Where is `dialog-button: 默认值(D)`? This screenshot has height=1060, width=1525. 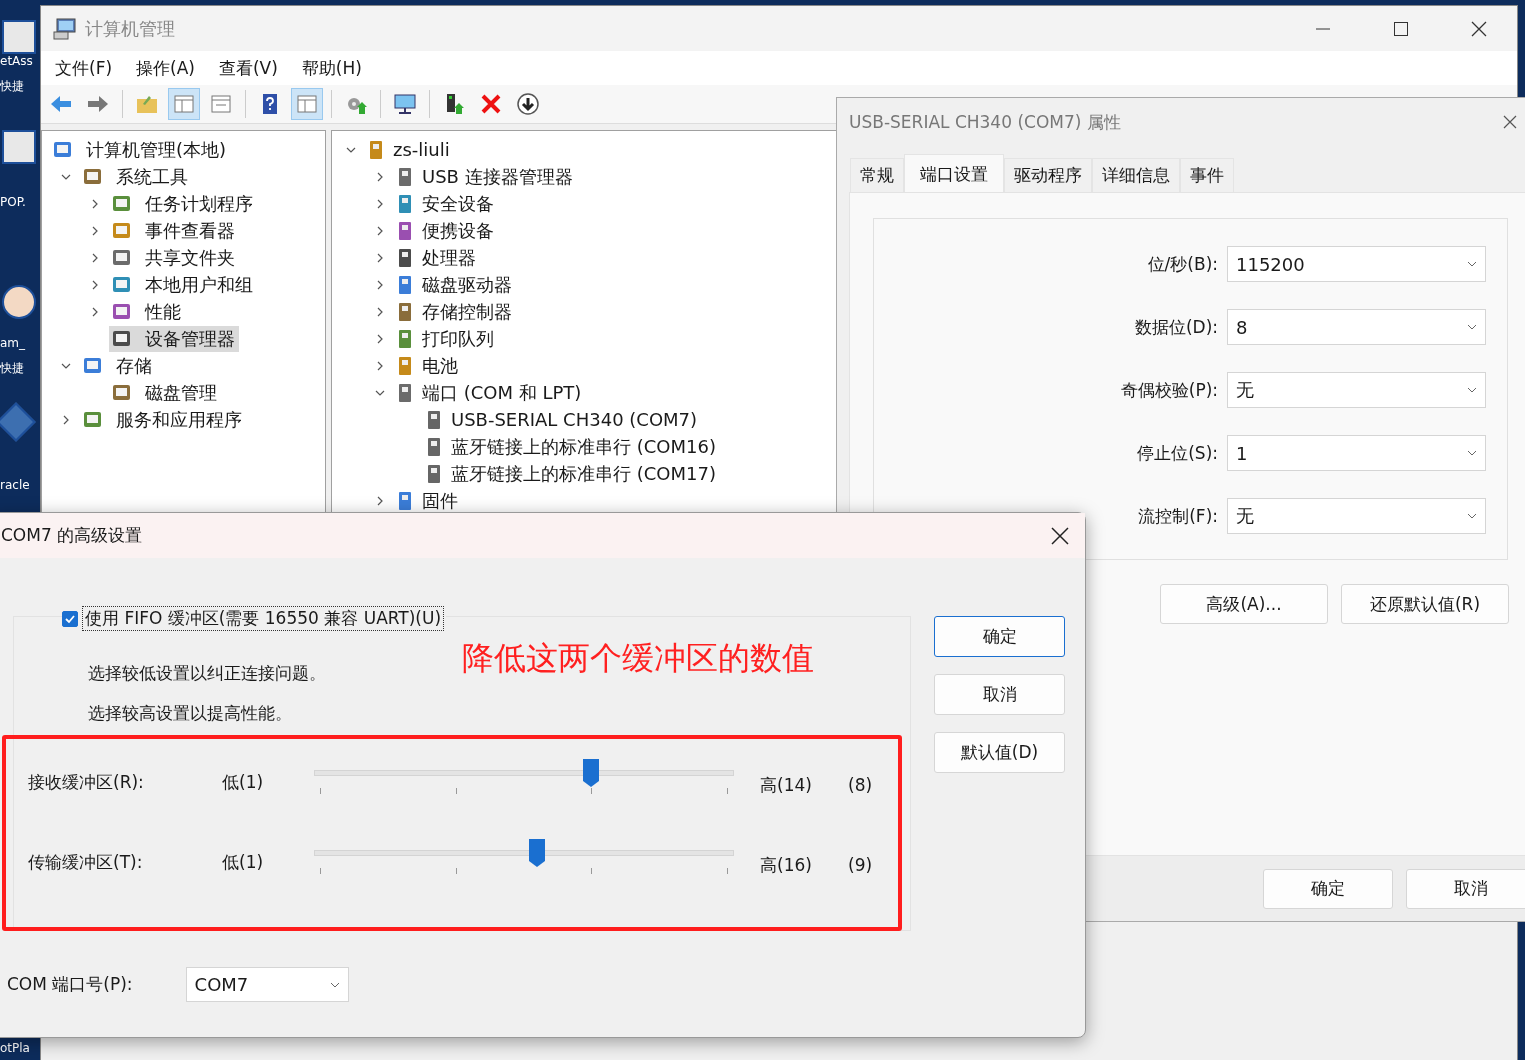 dialog-button: 默认值(D) is located at coordinates (999, 752).